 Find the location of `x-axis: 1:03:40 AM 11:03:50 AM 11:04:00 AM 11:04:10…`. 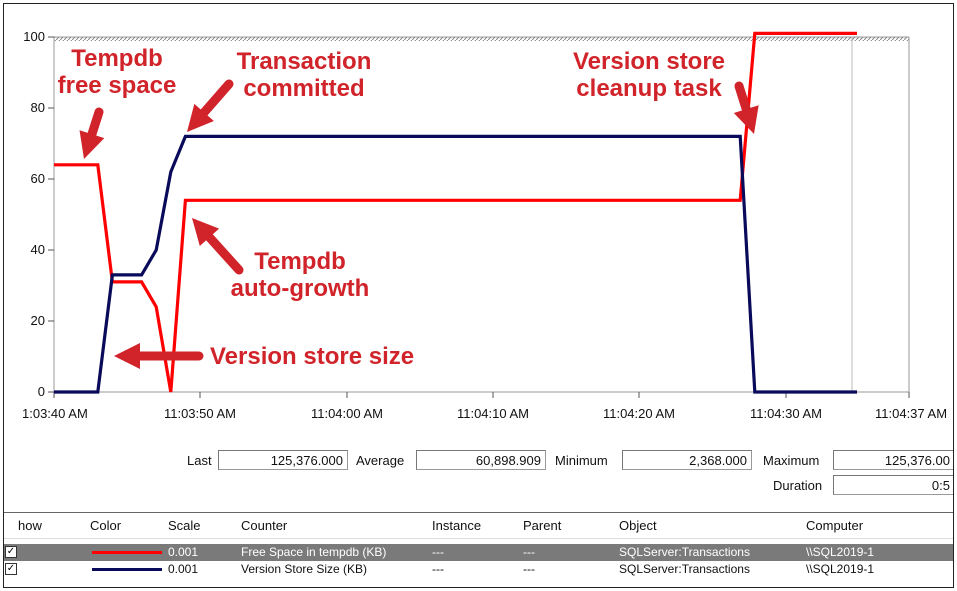

x-axis: 1:03:40 AM 11:03:50 AM 11:04:00 AM 11:04:10… is located at coordinates (484, 406).